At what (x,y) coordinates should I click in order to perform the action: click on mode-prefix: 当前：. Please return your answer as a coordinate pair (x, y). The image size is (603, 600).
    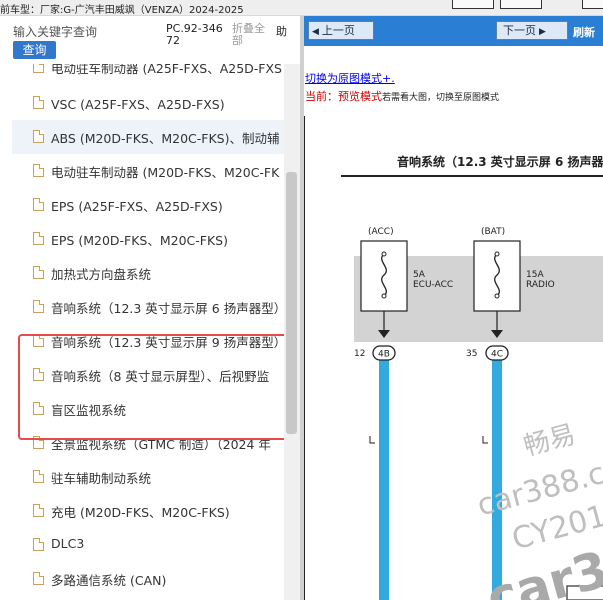
    Looking at the image, I should click on (321, 96).